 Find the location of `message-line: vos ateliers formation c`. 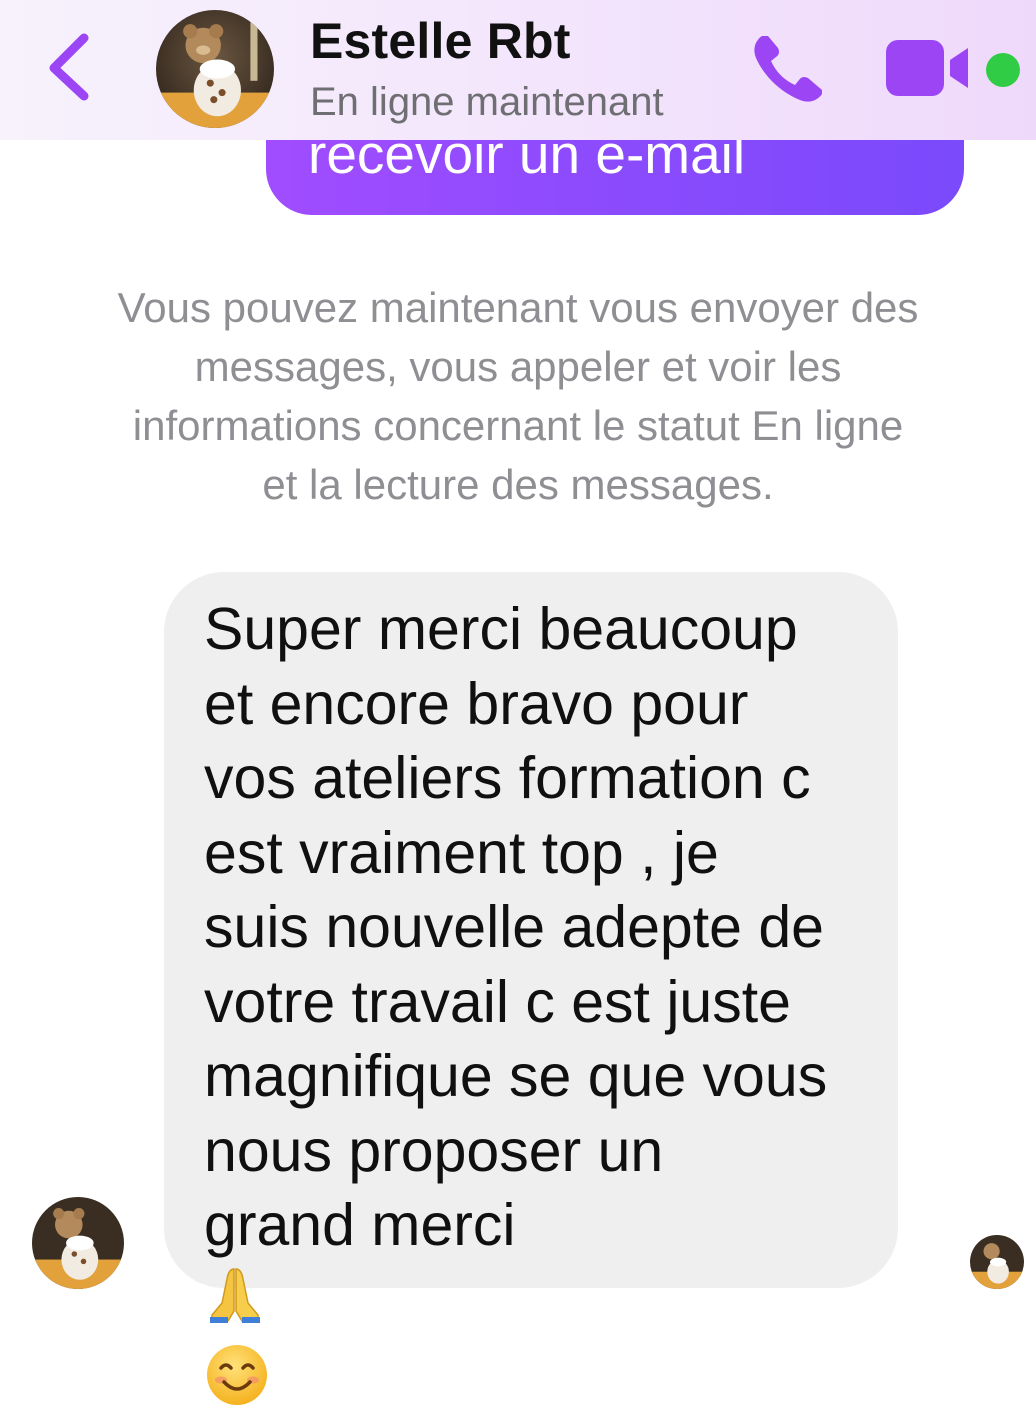

message-line: vos ateliers formation c is located at coordinates (507, 778).